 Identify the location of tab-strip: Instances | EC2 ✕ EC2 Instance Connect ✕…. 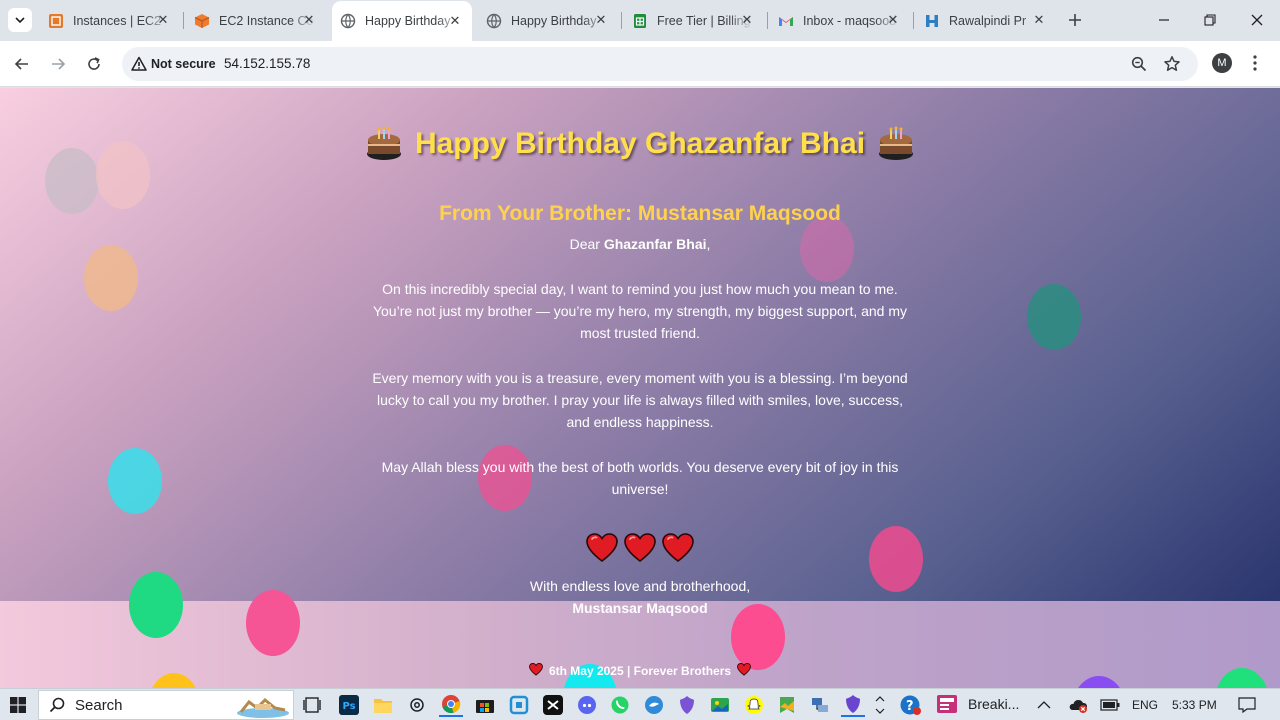
(640, 20).